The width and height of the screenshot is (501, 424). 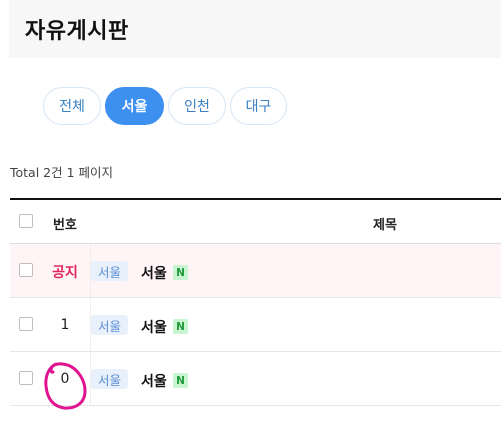 I want to click on table-row: 1 서울 서울 N, so click(x=255, y=325).